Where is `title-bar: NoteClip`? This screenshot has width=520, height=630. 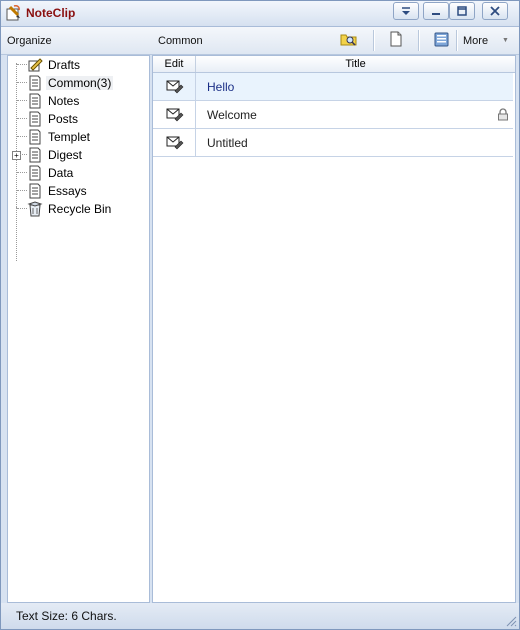 title-bar: NoteClip is located at coordinates (260, 14).